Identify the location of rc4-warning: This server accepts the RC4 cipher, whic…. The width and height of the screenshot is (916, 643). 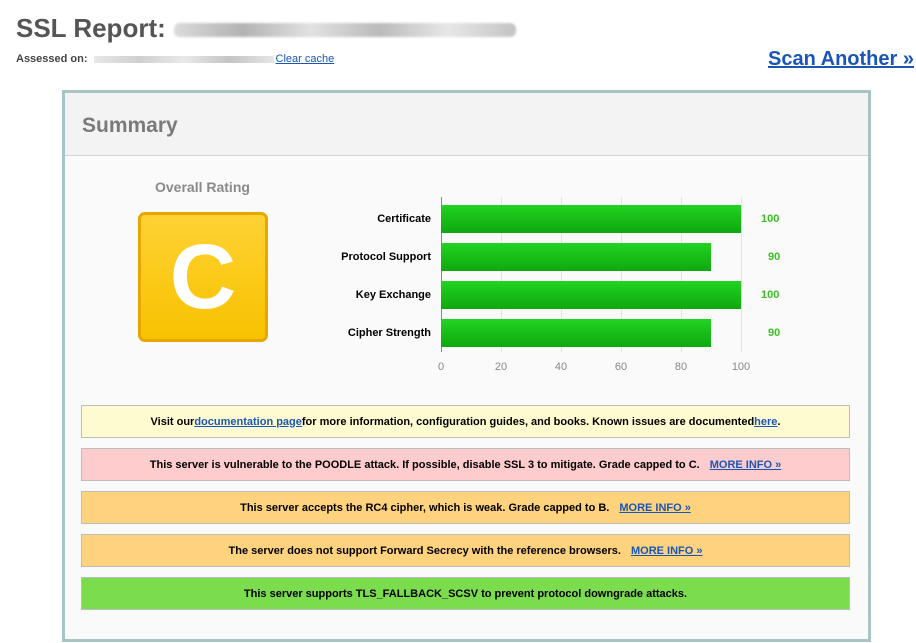
(465, 507).